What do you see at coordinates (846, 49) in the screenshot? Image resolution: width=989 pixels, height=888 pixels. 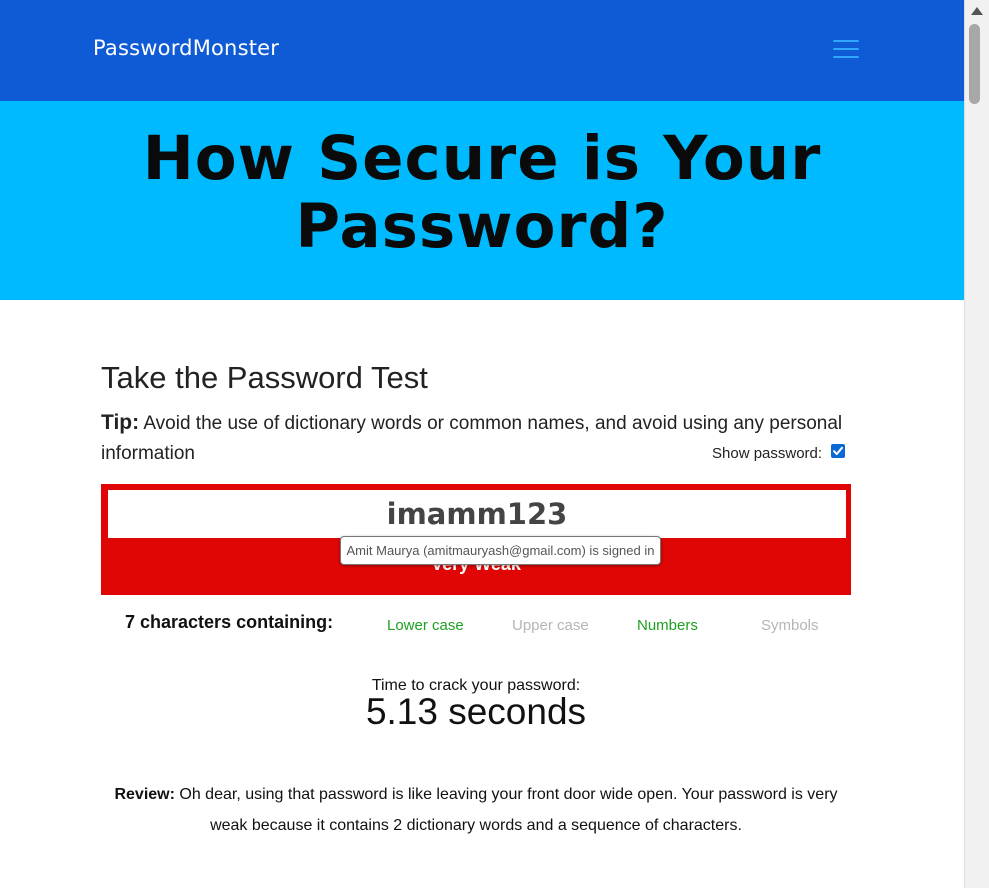 I see `hamburger-menu-icon` at bounding box center [846, 49].